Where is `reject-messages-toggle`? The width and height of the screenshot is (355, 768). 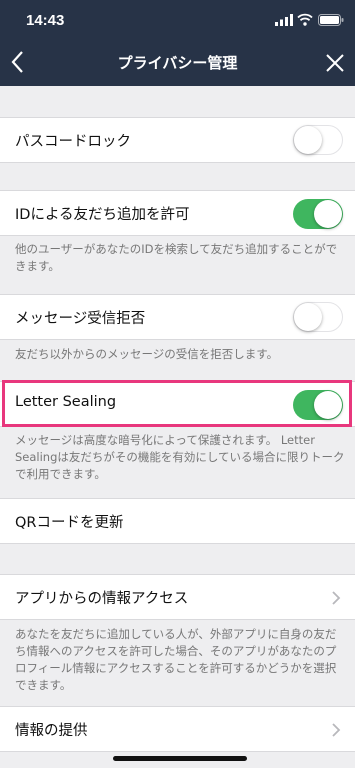 reject-messages-toggle is located at coordinates (318, 317).